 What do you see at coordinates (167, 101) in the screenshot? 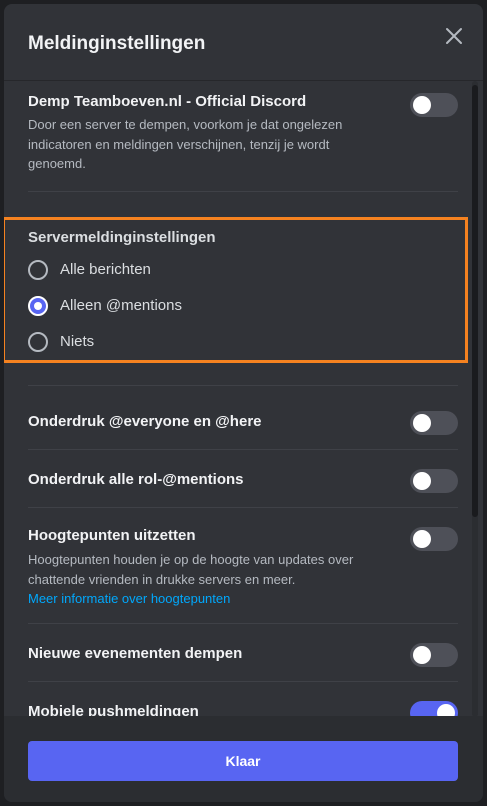
I see `mute-server-title: Demp Teamboeven.nl - Official Discord` at bounding box center [167, 101].